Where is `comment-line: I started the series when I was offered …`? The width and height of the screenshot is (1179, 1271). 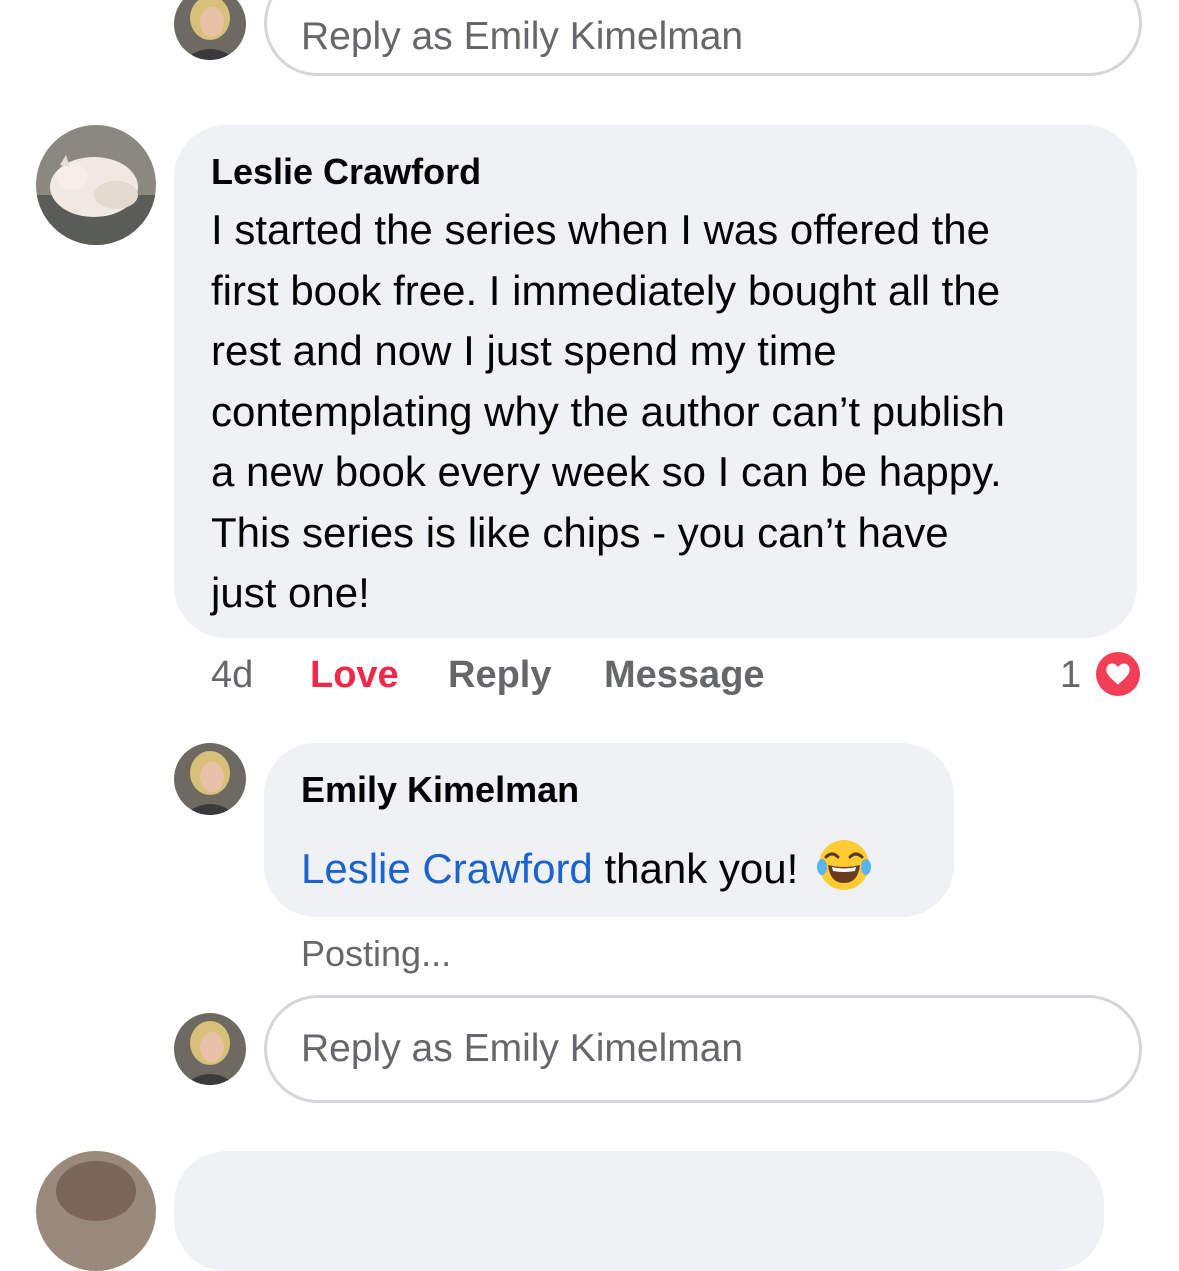
comment-line: I started the series when I was offered … is located at coordinates (600, 229).